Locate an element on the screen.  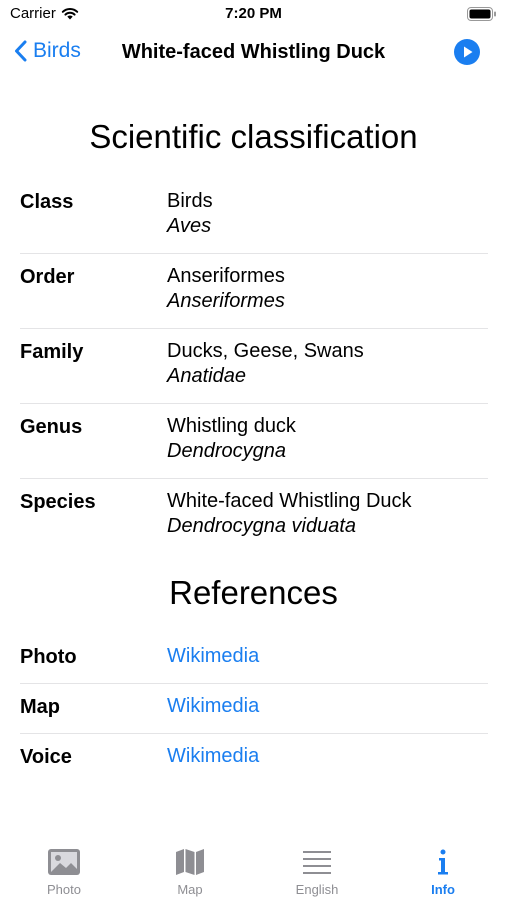
battery-icon is located at coordinates (481, 14).